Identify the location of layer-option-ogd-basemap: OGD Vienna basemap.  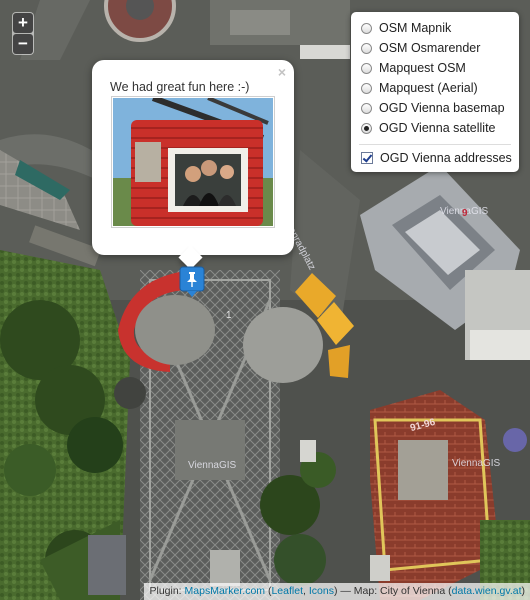
(433, 108).